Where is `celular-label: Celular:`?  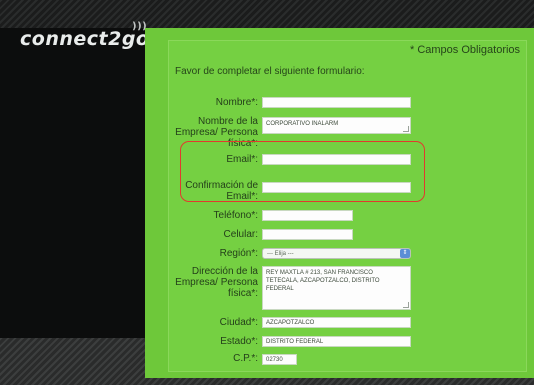
celular-label: Celular: is located at coordinates (240, 234).